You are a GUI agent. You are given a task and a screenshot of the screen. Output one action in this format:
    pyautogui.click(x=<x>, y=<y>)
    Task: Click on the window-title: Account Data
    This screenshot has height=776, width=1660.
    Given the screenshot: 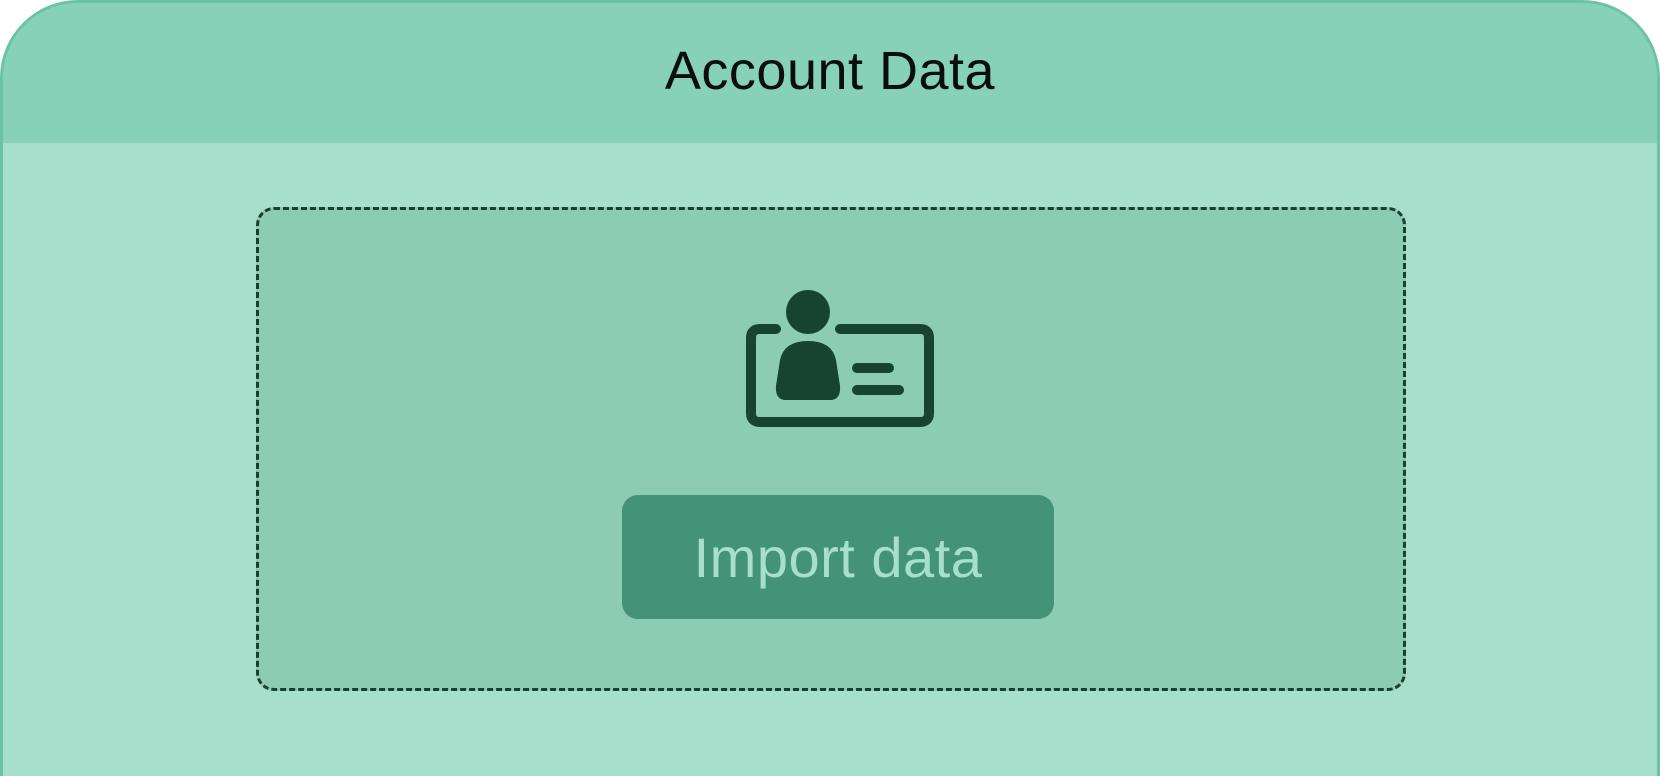 What is the action you would take?
    pyautogui.click(x=830, y=71)
    